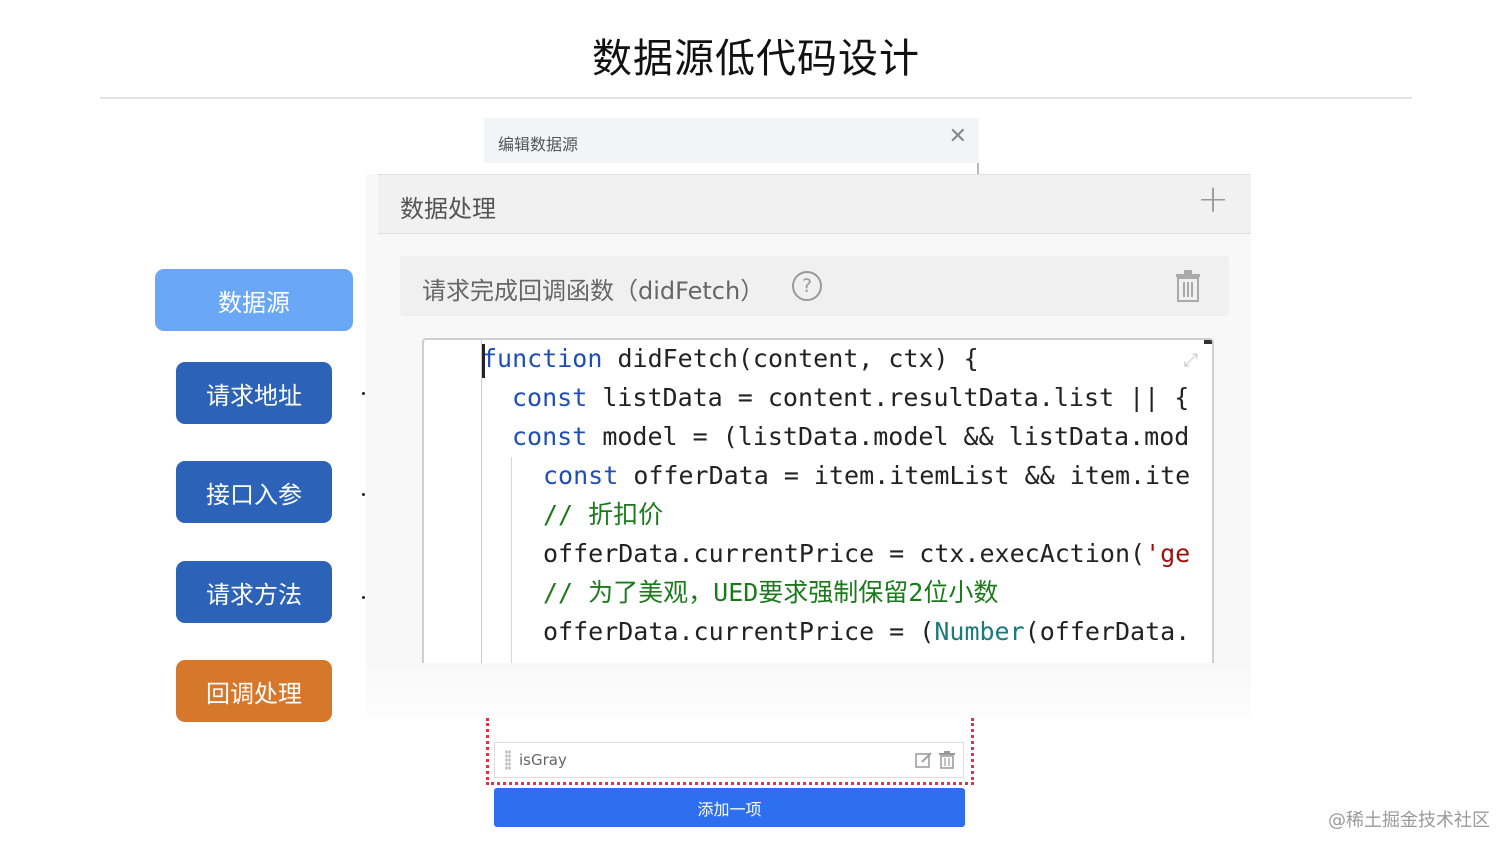  I want to click on page-title: 数据源低代码设计, so click(756, 59).